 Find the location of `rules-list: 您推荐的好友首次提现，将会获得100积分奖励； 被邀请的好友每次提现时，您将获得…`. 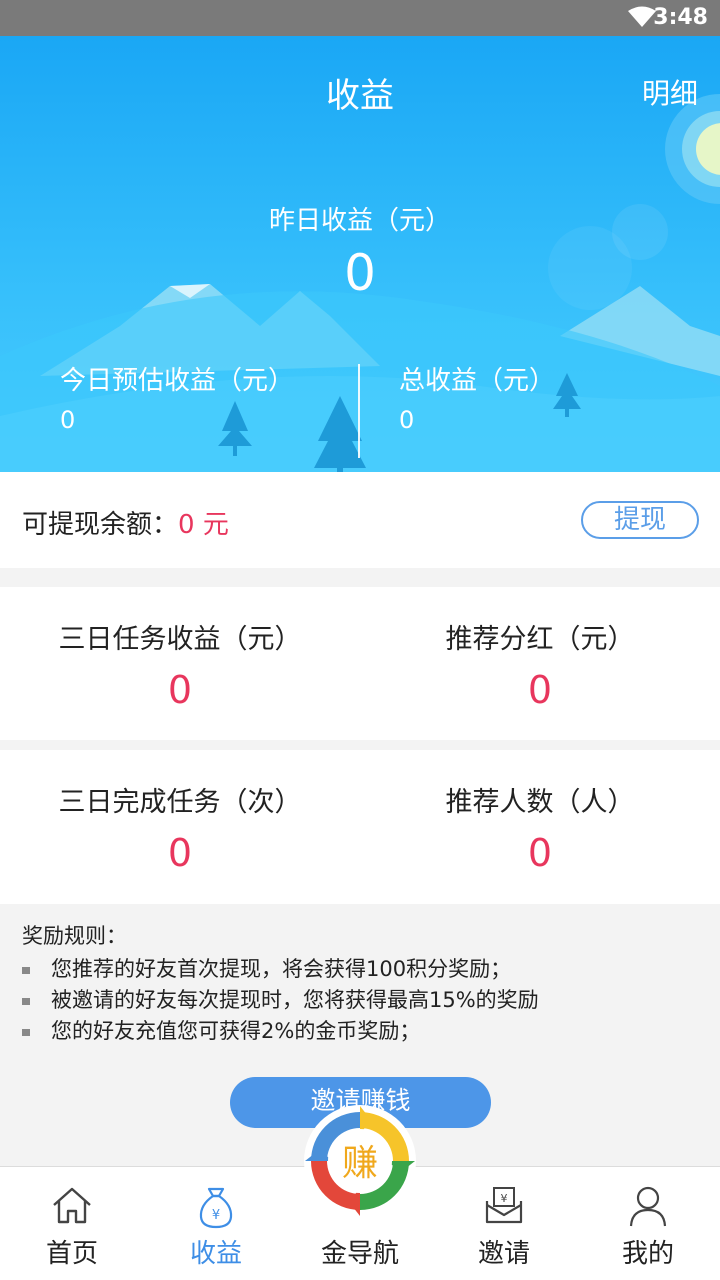

rules-list: 您推荐的好友首次提现，将会获得100积分奖励； 被邀请的好友每次提现时，您将获得… is located at coordinates (362, 1000).